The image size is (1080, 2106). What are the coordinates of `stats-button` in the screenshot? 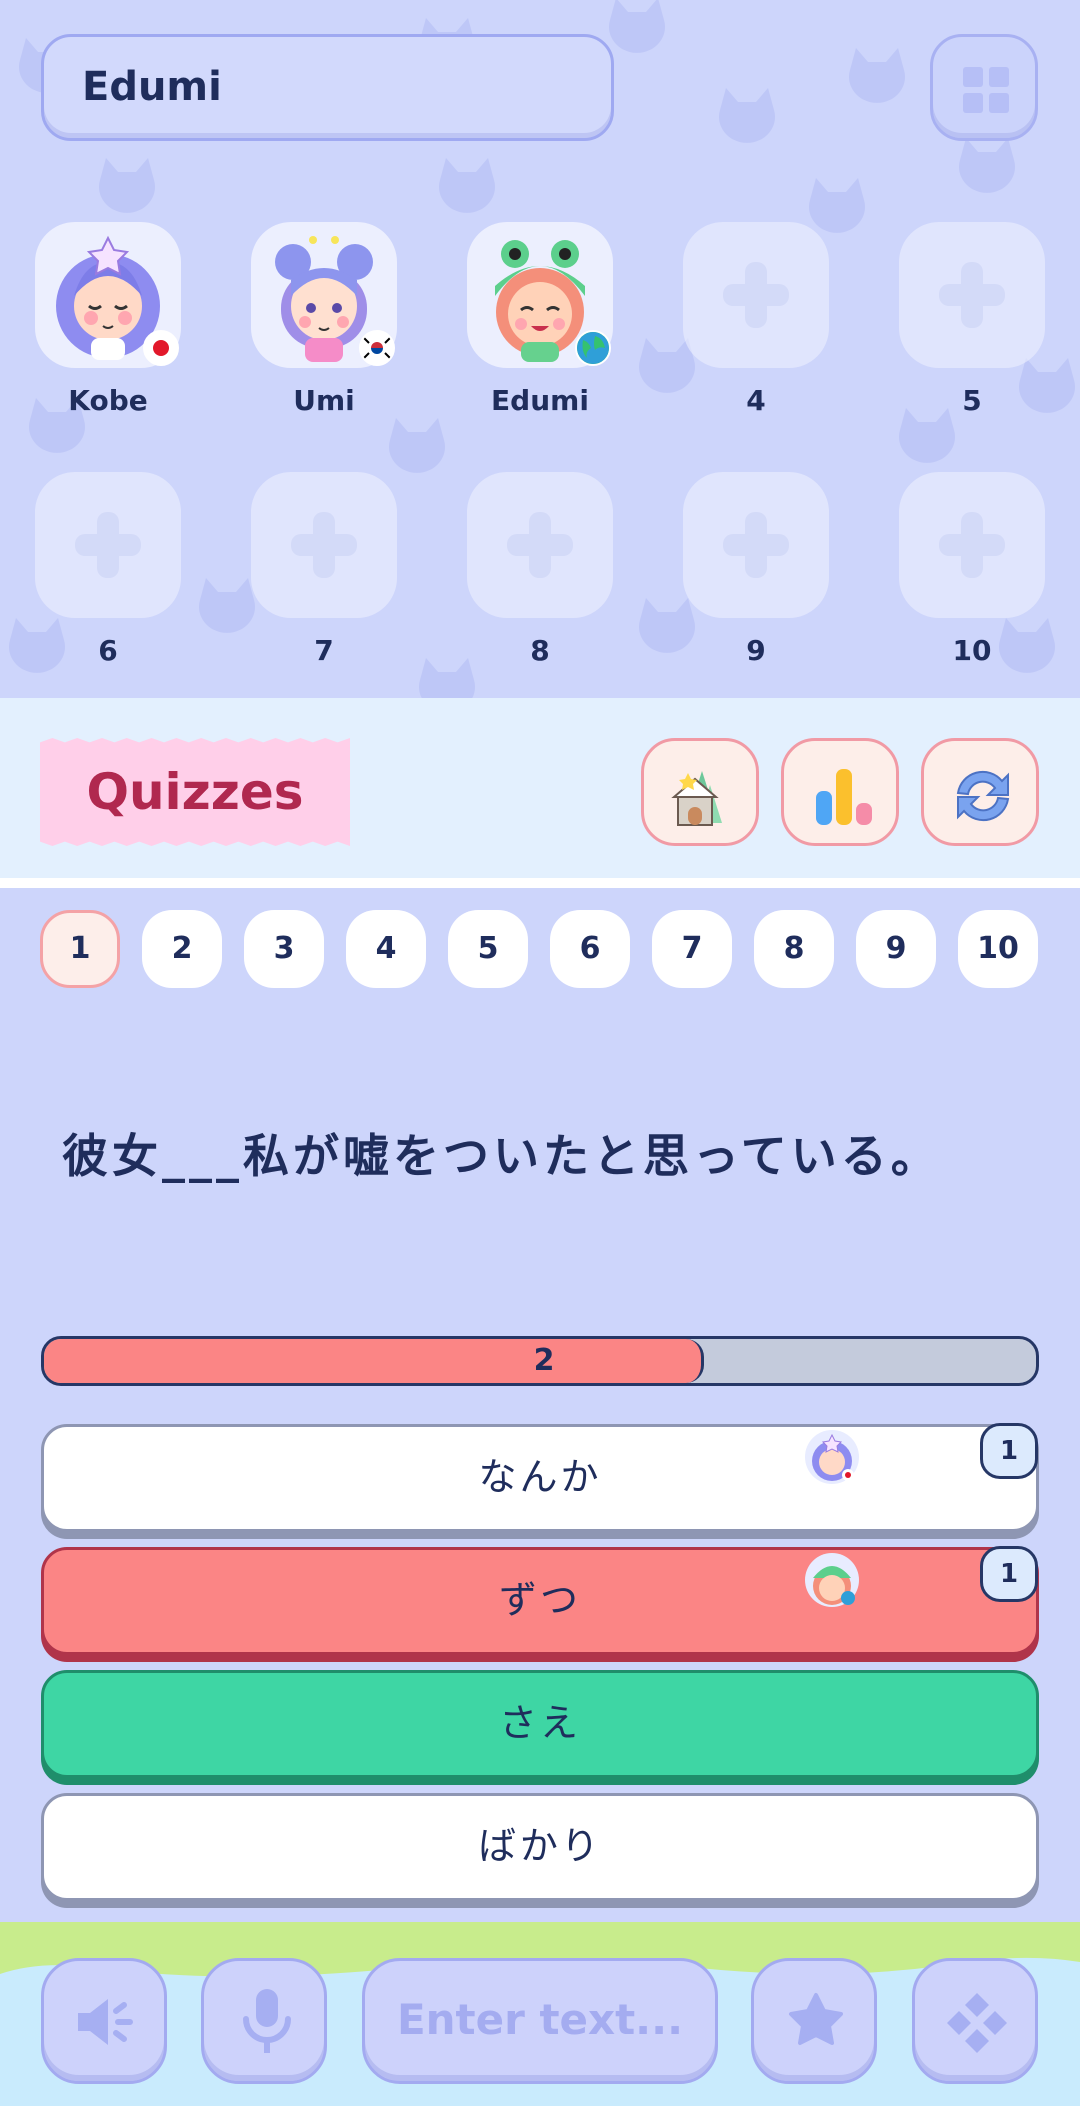 It's located at (840, 792).